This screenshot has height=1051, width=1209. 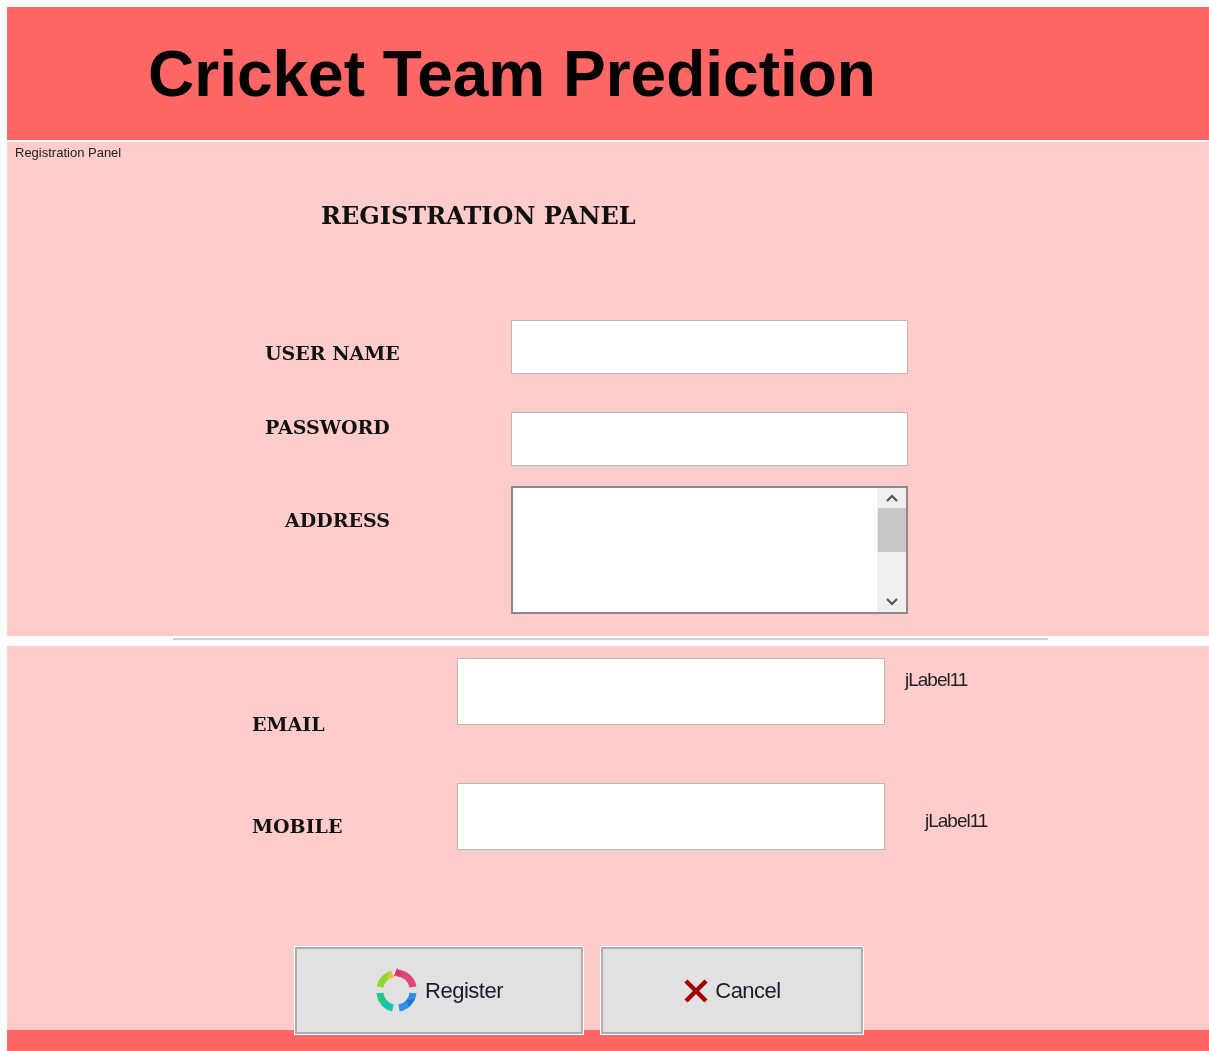 What do you see at coordinates (298, 826) in the screenshot?
I see `field-label: MOBILE` at bounding box center [298, 826].